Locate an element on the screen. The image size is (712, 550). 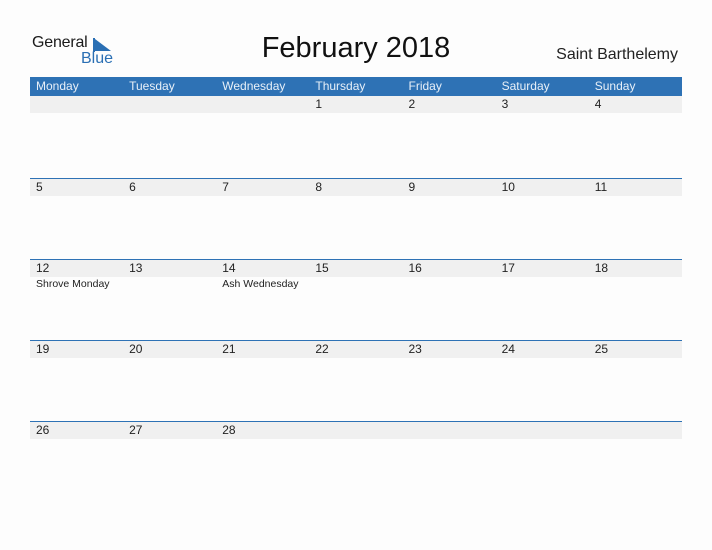
day-cell: 4 is located at coordinates (635, 104).